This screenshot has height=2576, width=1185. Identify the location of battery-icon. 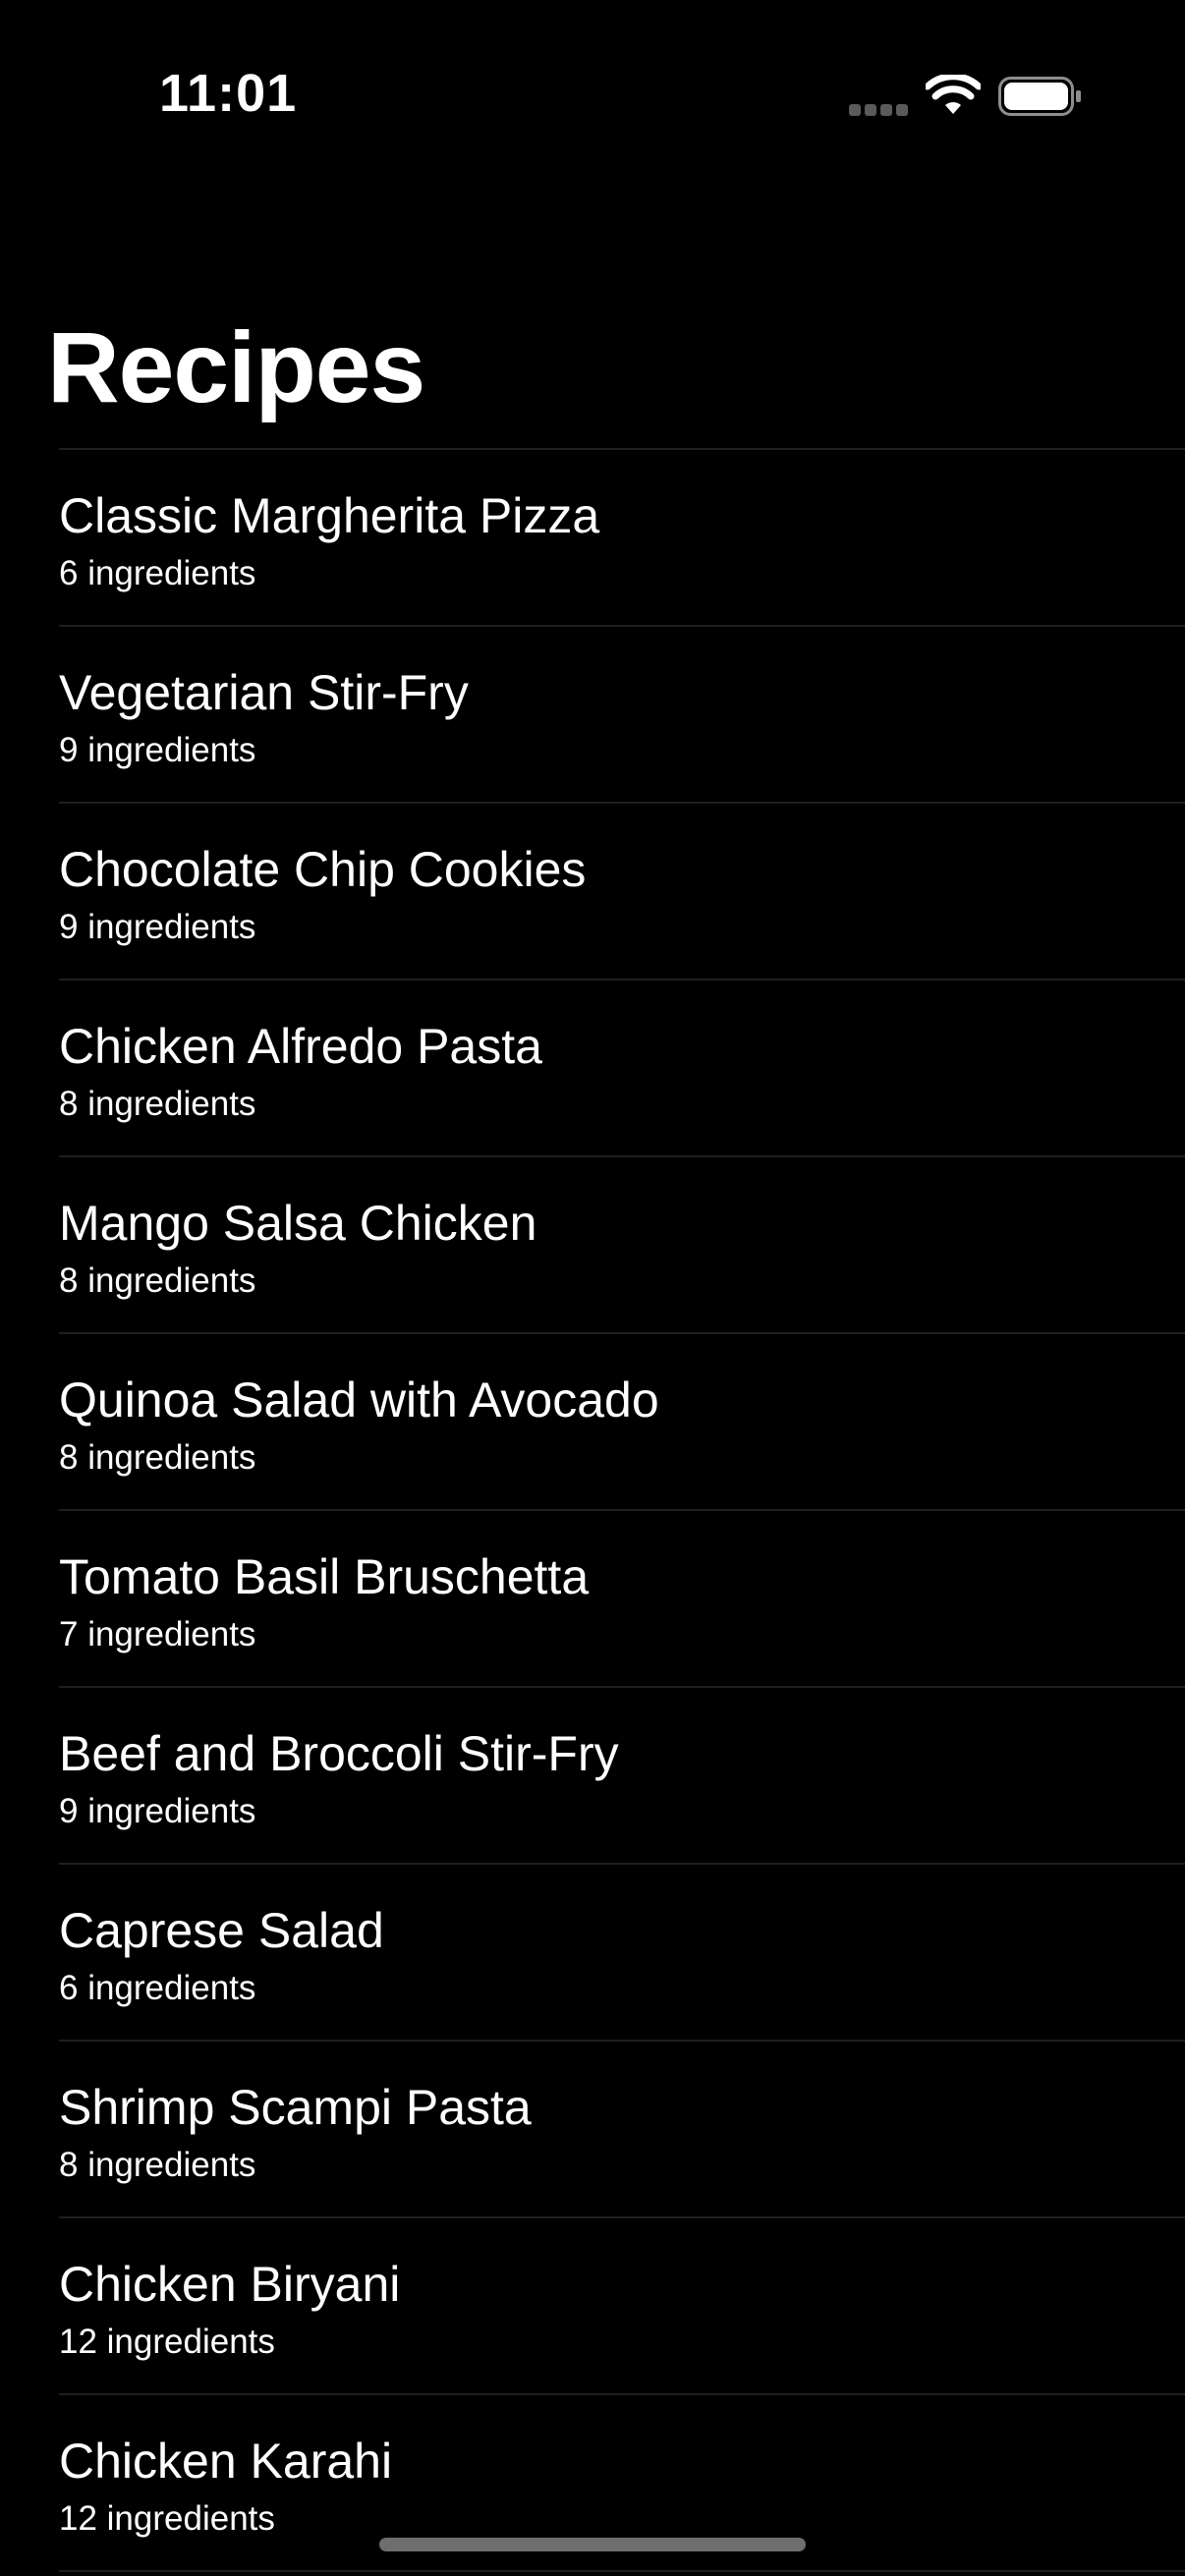
(1040, 96).